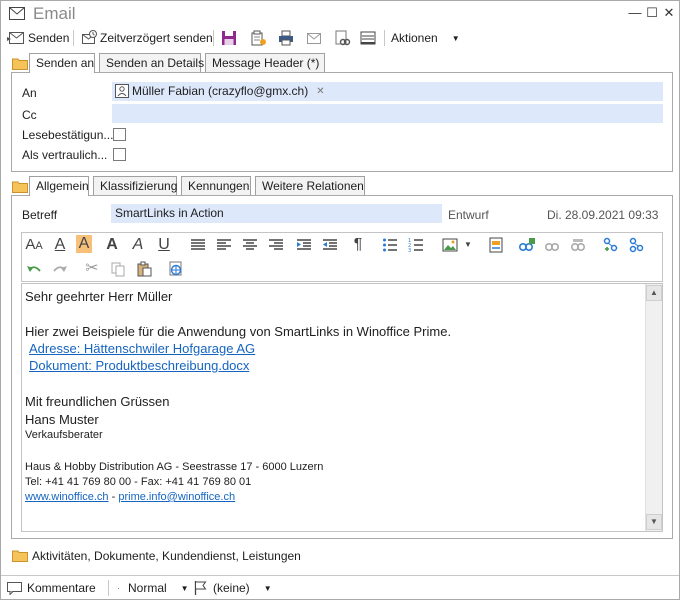  What do you see at coordinates (314, 38) in the screenshot?
I see `mail-icon` at bounding box center [314, 38].